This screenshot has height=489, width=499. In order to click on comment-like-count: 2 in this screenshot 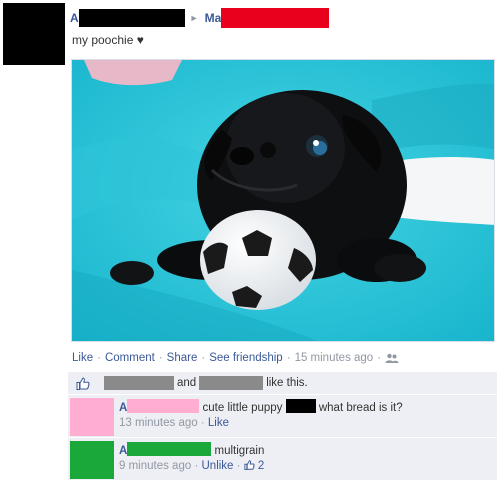, I will do `click(261, 466)`.